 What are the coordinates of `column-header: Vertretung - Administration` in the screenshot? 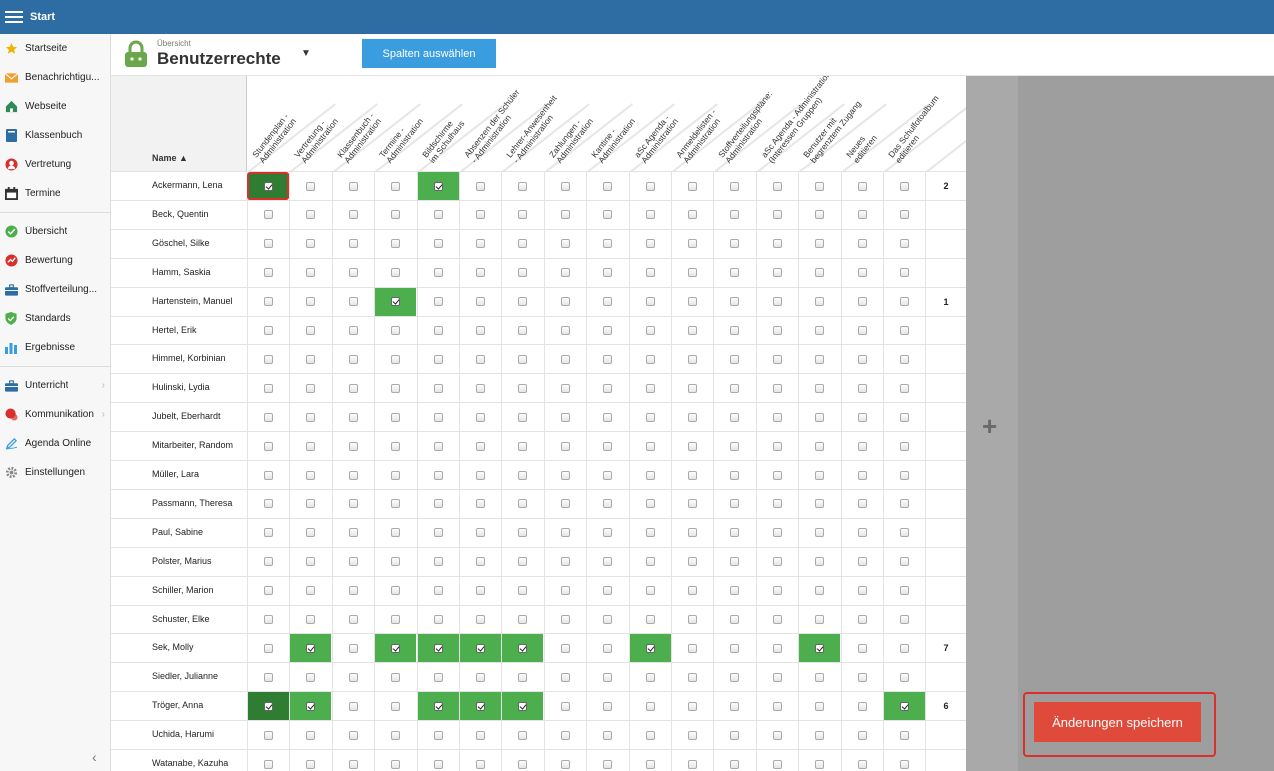 It's located at (314, 123).